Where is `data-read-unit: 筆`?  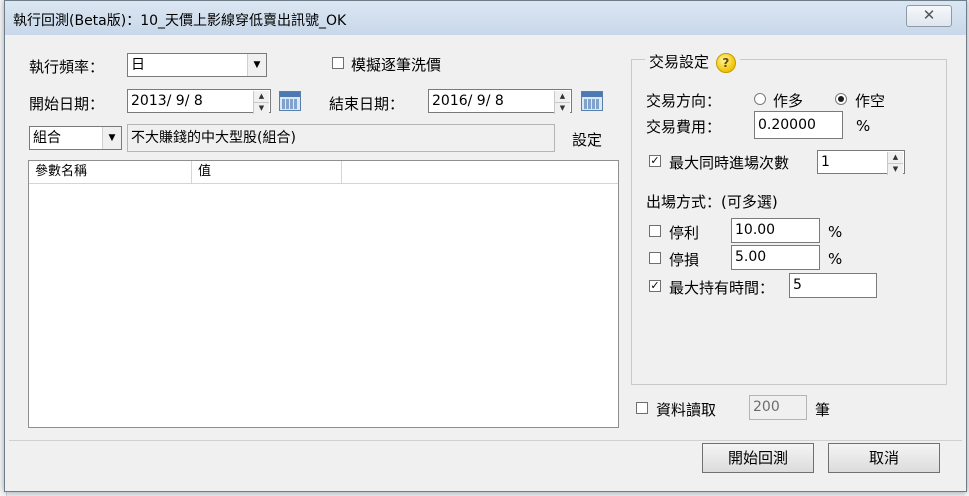
data-read-unit: 筆 is located at coordinates (823, 410).